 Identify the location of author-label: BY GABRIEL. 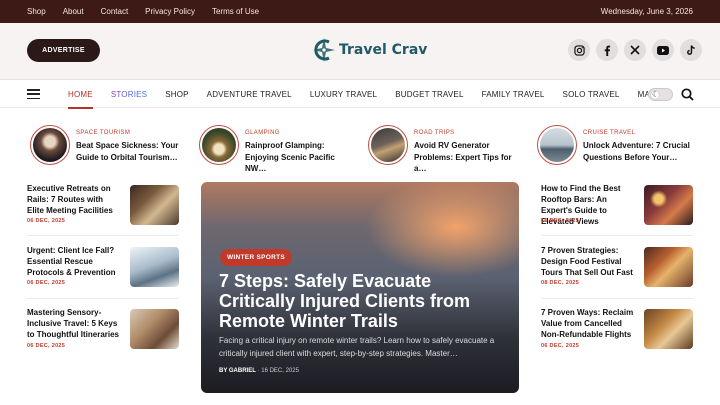
(237, 371).